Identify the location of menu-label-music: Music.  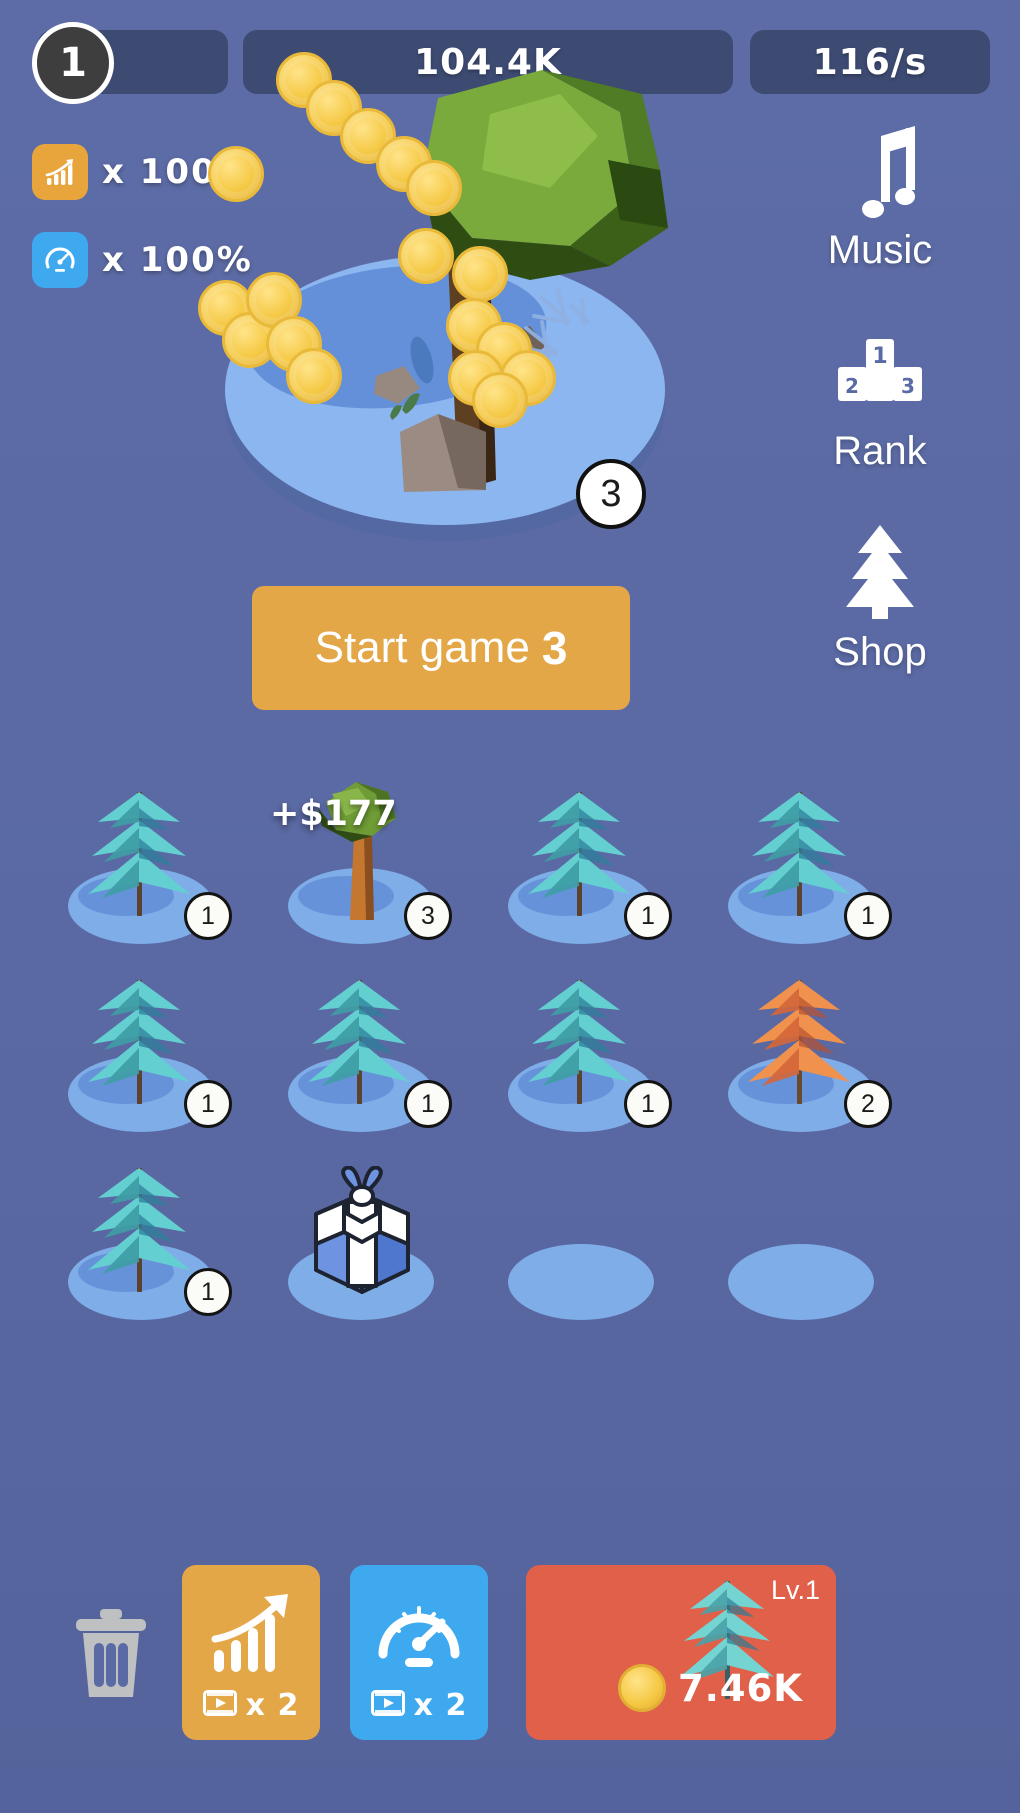
(880, 250).